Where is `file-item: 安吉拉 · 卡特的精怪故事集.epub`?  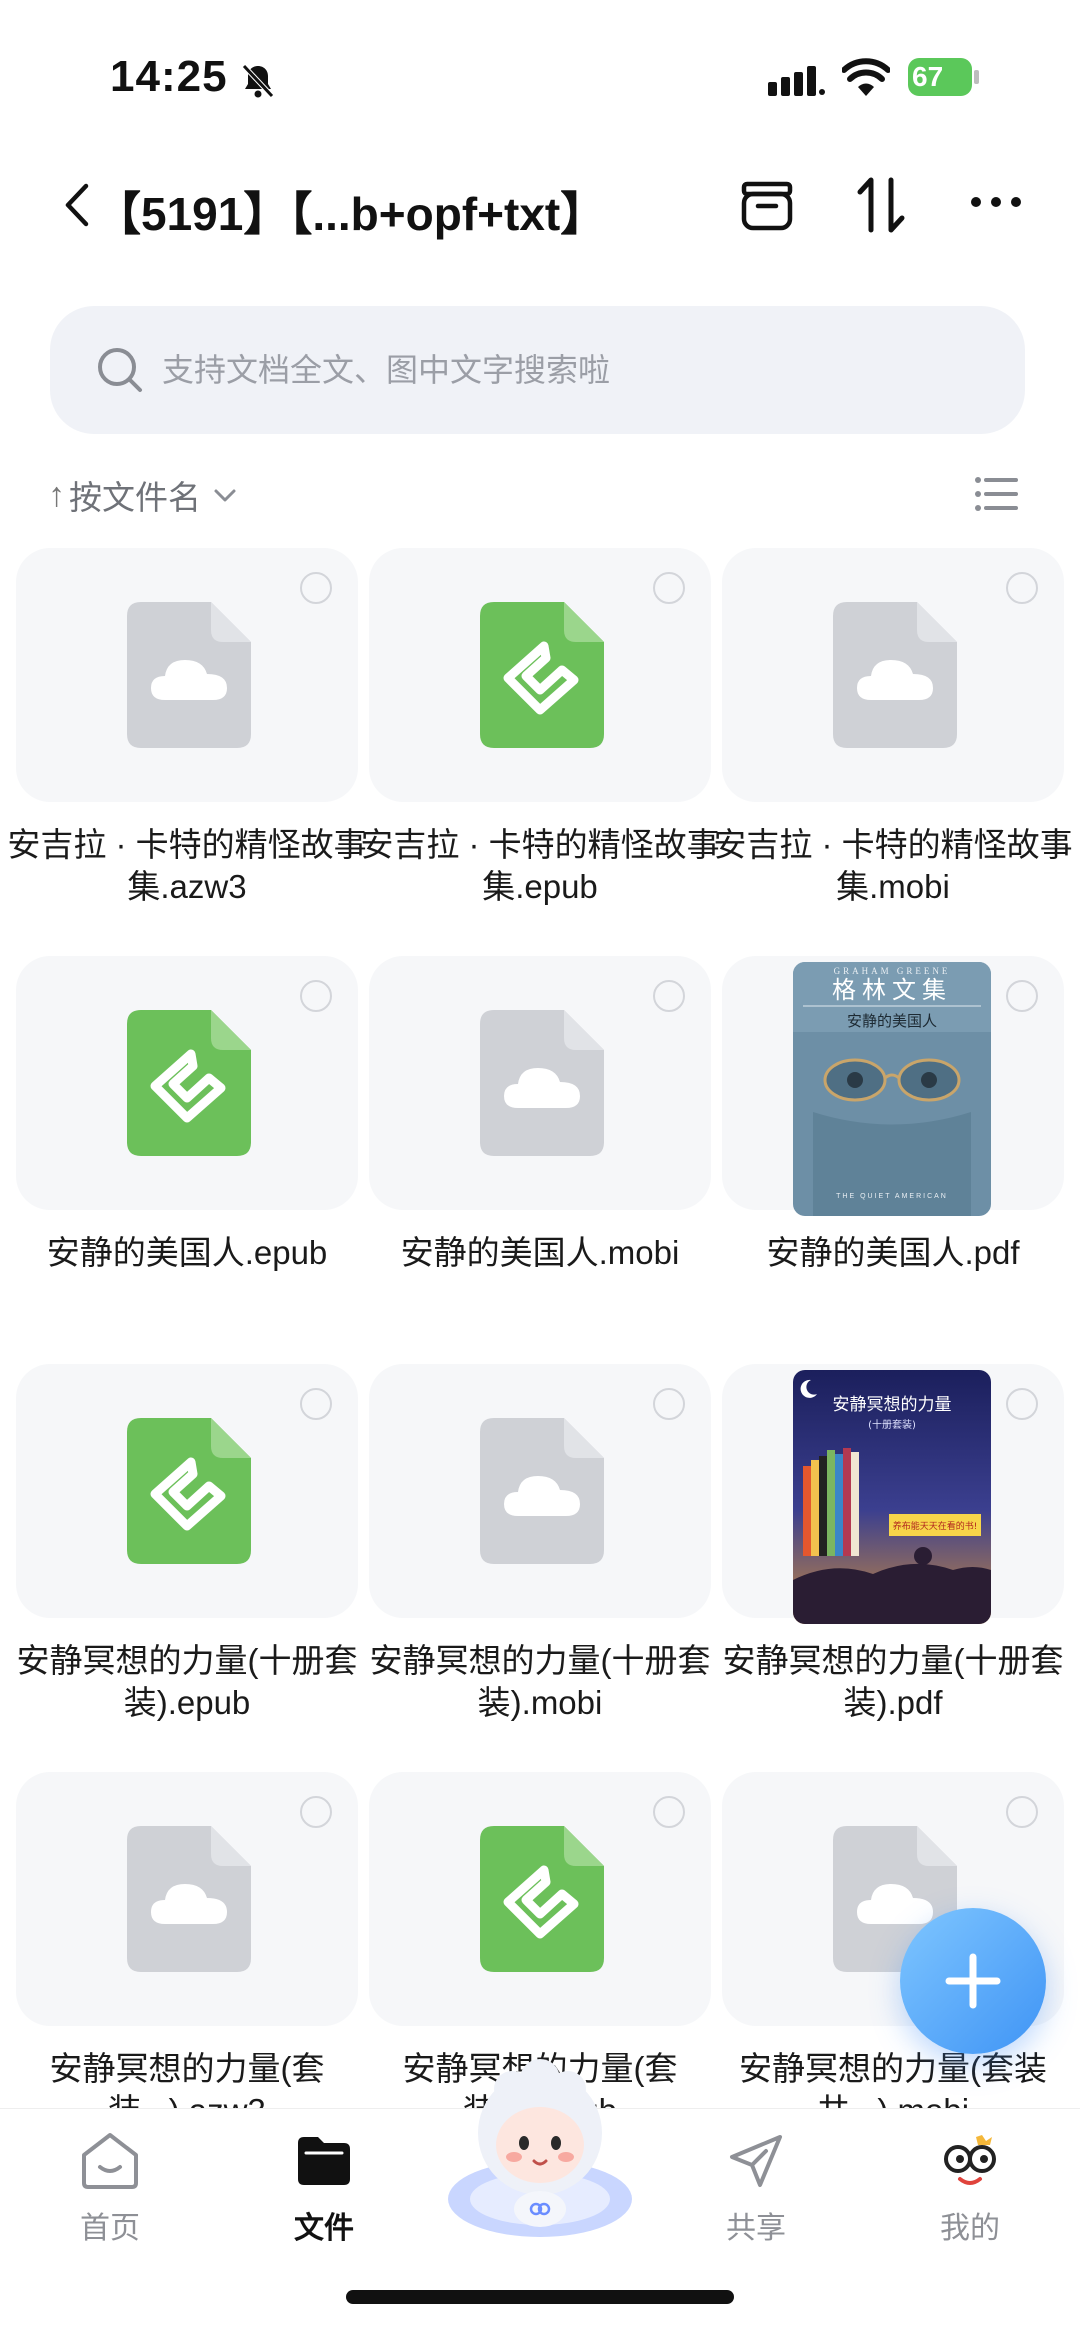
file-item: 安吉拉 · 卡特的精怪故事集.epub is located at coordinates (540, 748).